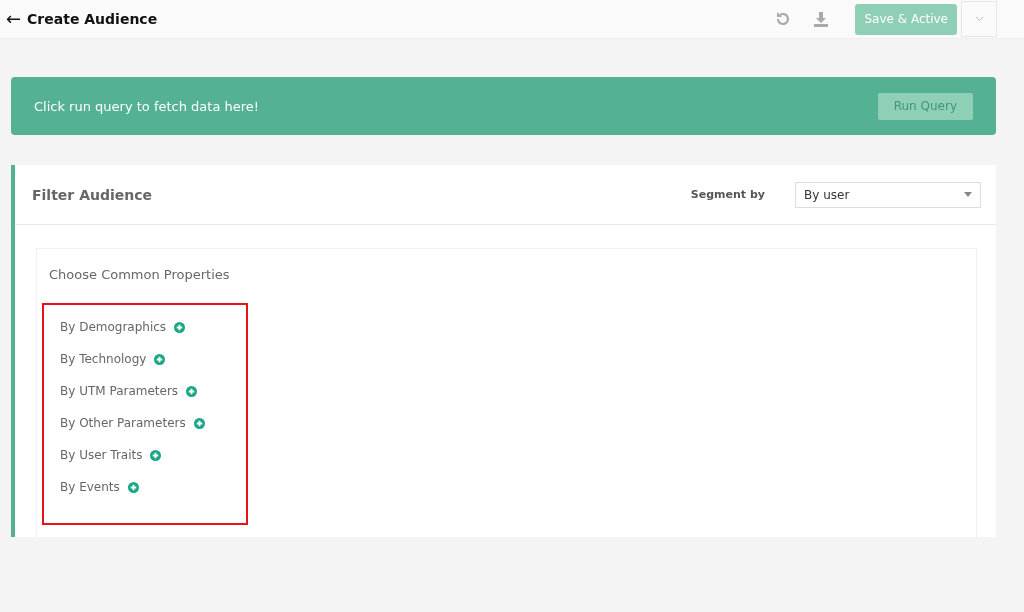 This screenshot has height=612, width=1024. Describe the element at coordinates (821, 19) in the screenshot. I see `download-icon` at that location.